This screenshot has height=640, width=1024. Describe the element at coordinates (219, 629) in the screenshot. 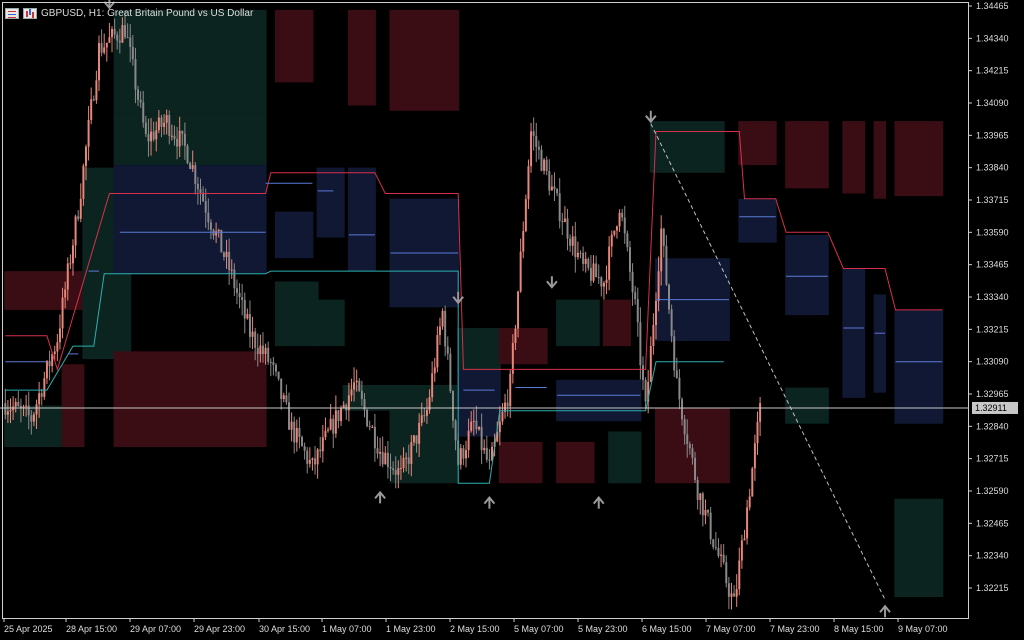

I see `x-axis-label: 29 Apr 23:00` at that location.